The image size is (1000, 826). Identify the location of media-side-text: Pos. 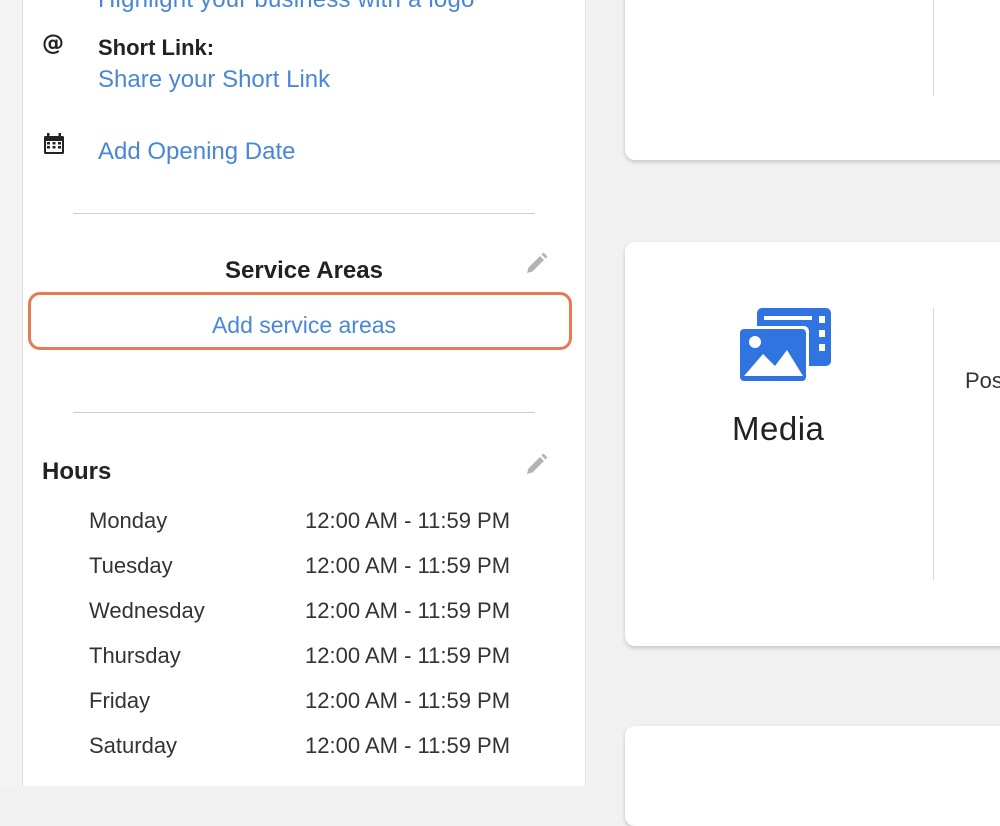
(982, 380).